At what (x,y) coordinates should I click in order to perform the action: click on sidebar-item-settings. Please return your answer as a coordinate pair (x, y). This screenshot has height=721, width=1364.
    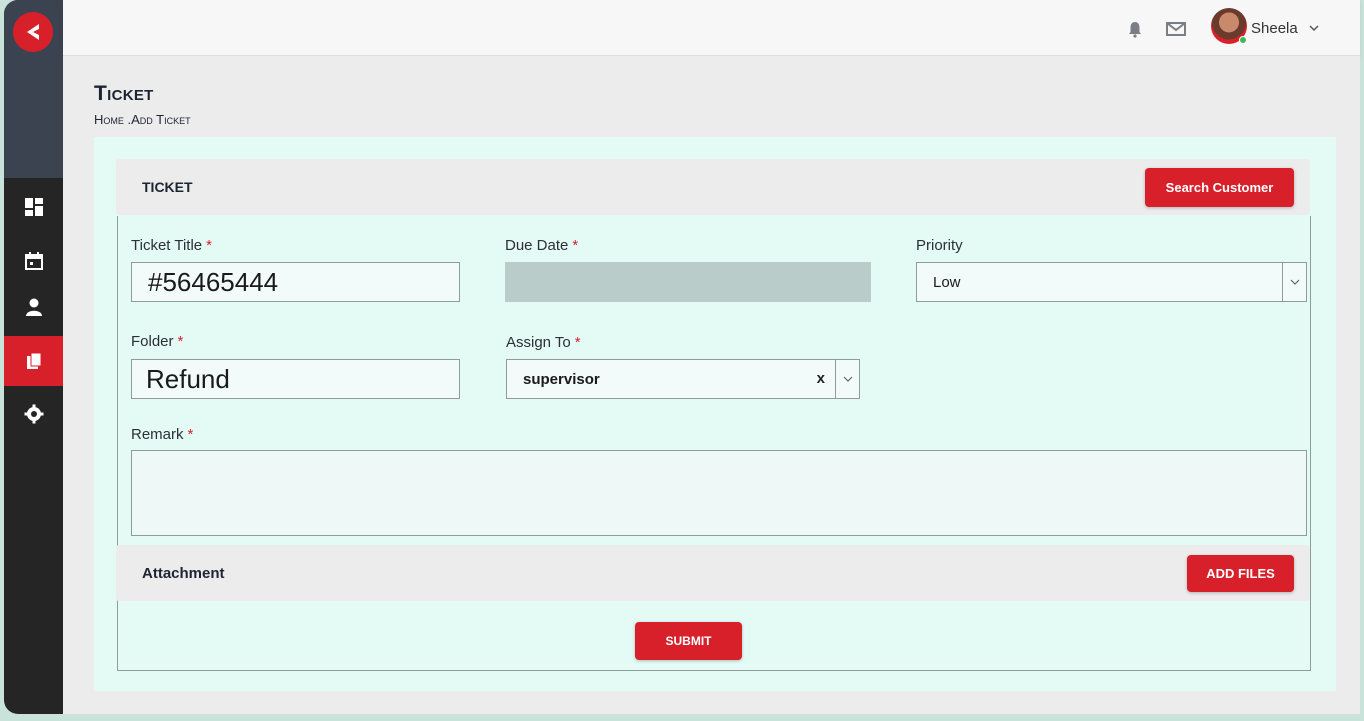
    Looking at the image, I should click on (33, 414).